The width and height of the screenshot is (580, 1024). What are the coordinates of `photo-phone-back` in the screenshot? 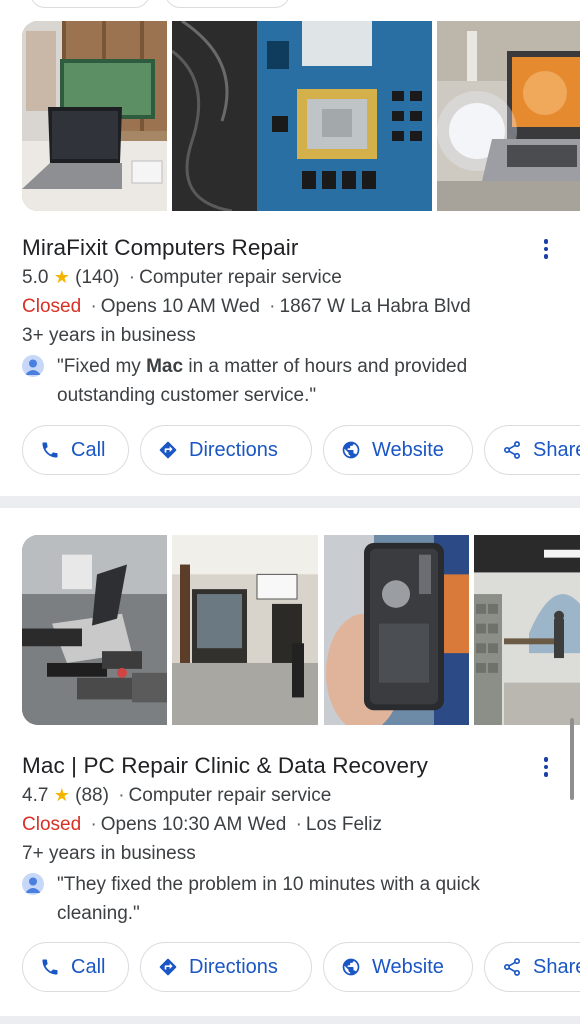 It's located at (396, 630).